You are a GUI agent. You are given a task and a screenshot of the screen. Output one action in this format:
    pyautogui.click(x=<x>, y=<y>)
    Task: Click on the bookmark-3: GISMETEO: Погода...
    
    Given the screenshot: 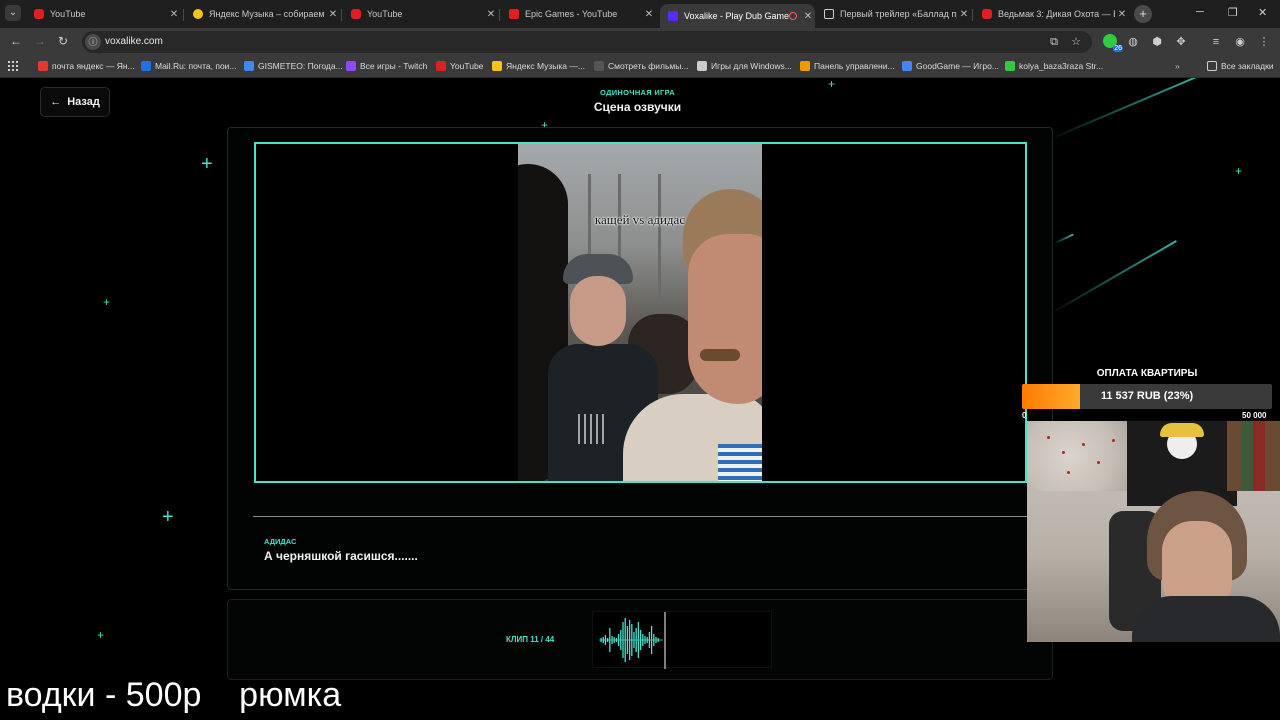 What is the action you would take?
    pyautogui.click(x=293, y=66)
    